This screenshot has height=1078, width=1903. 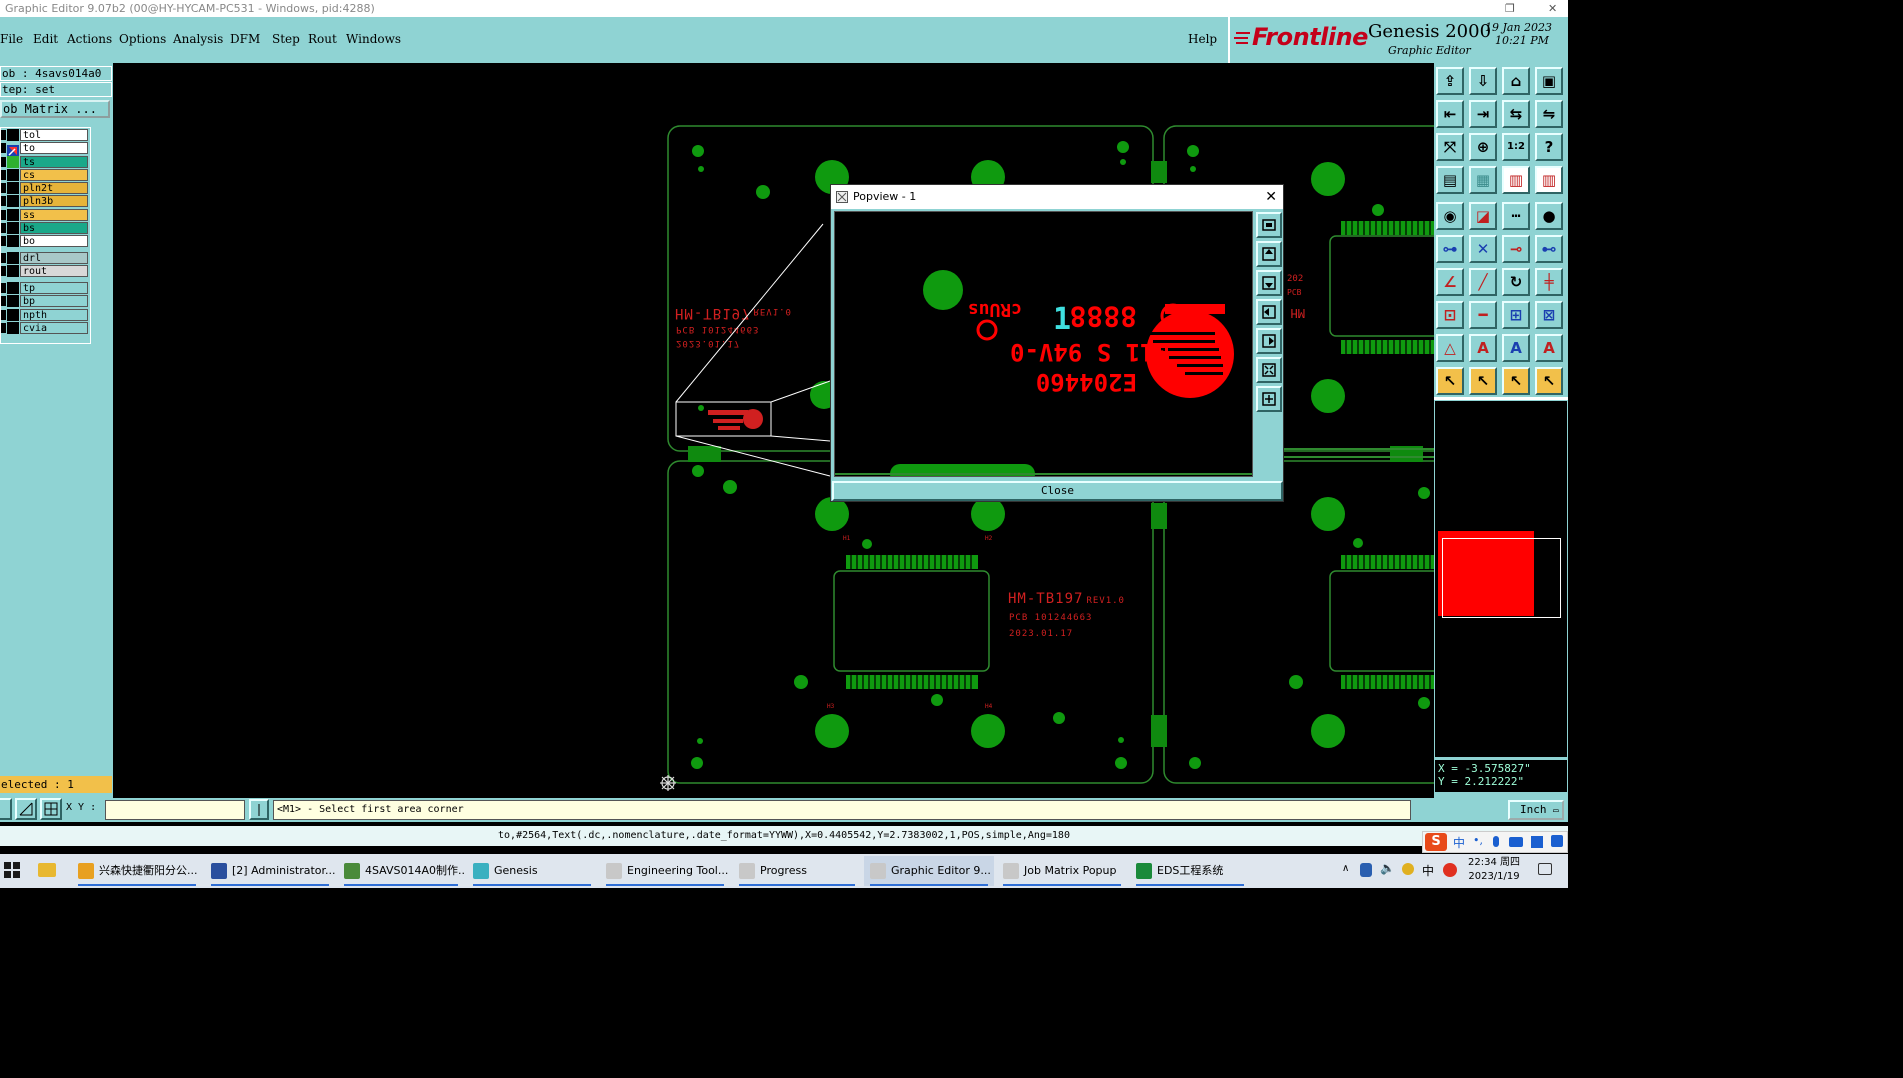 I want to click on tool-disconnect-icon: ⊷, so click(x=1549, y=249).